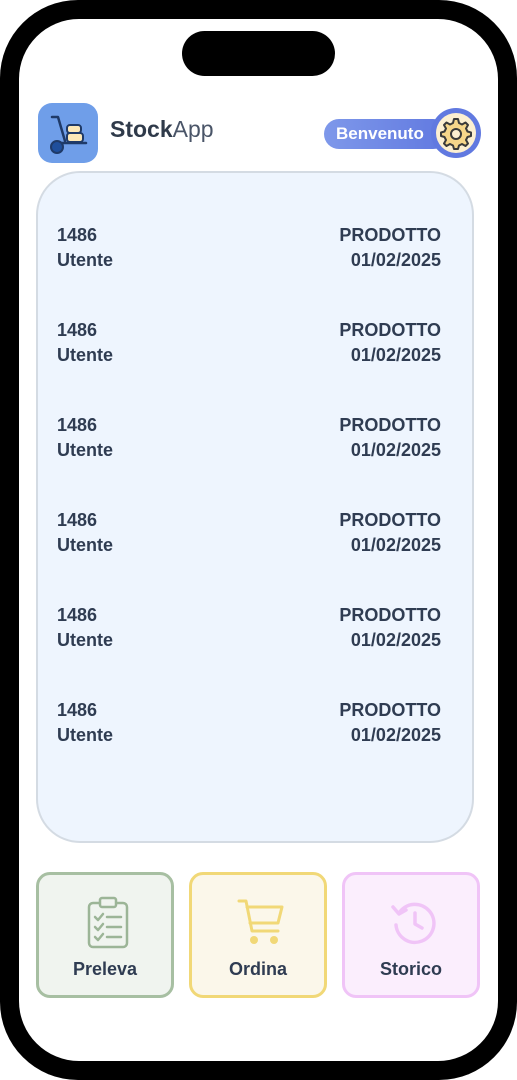 This screenshot has width=517, height=1080. Describe the element at coordinates (260, 921) in the screenshot. I see `shopping-cart-icon` at that location.